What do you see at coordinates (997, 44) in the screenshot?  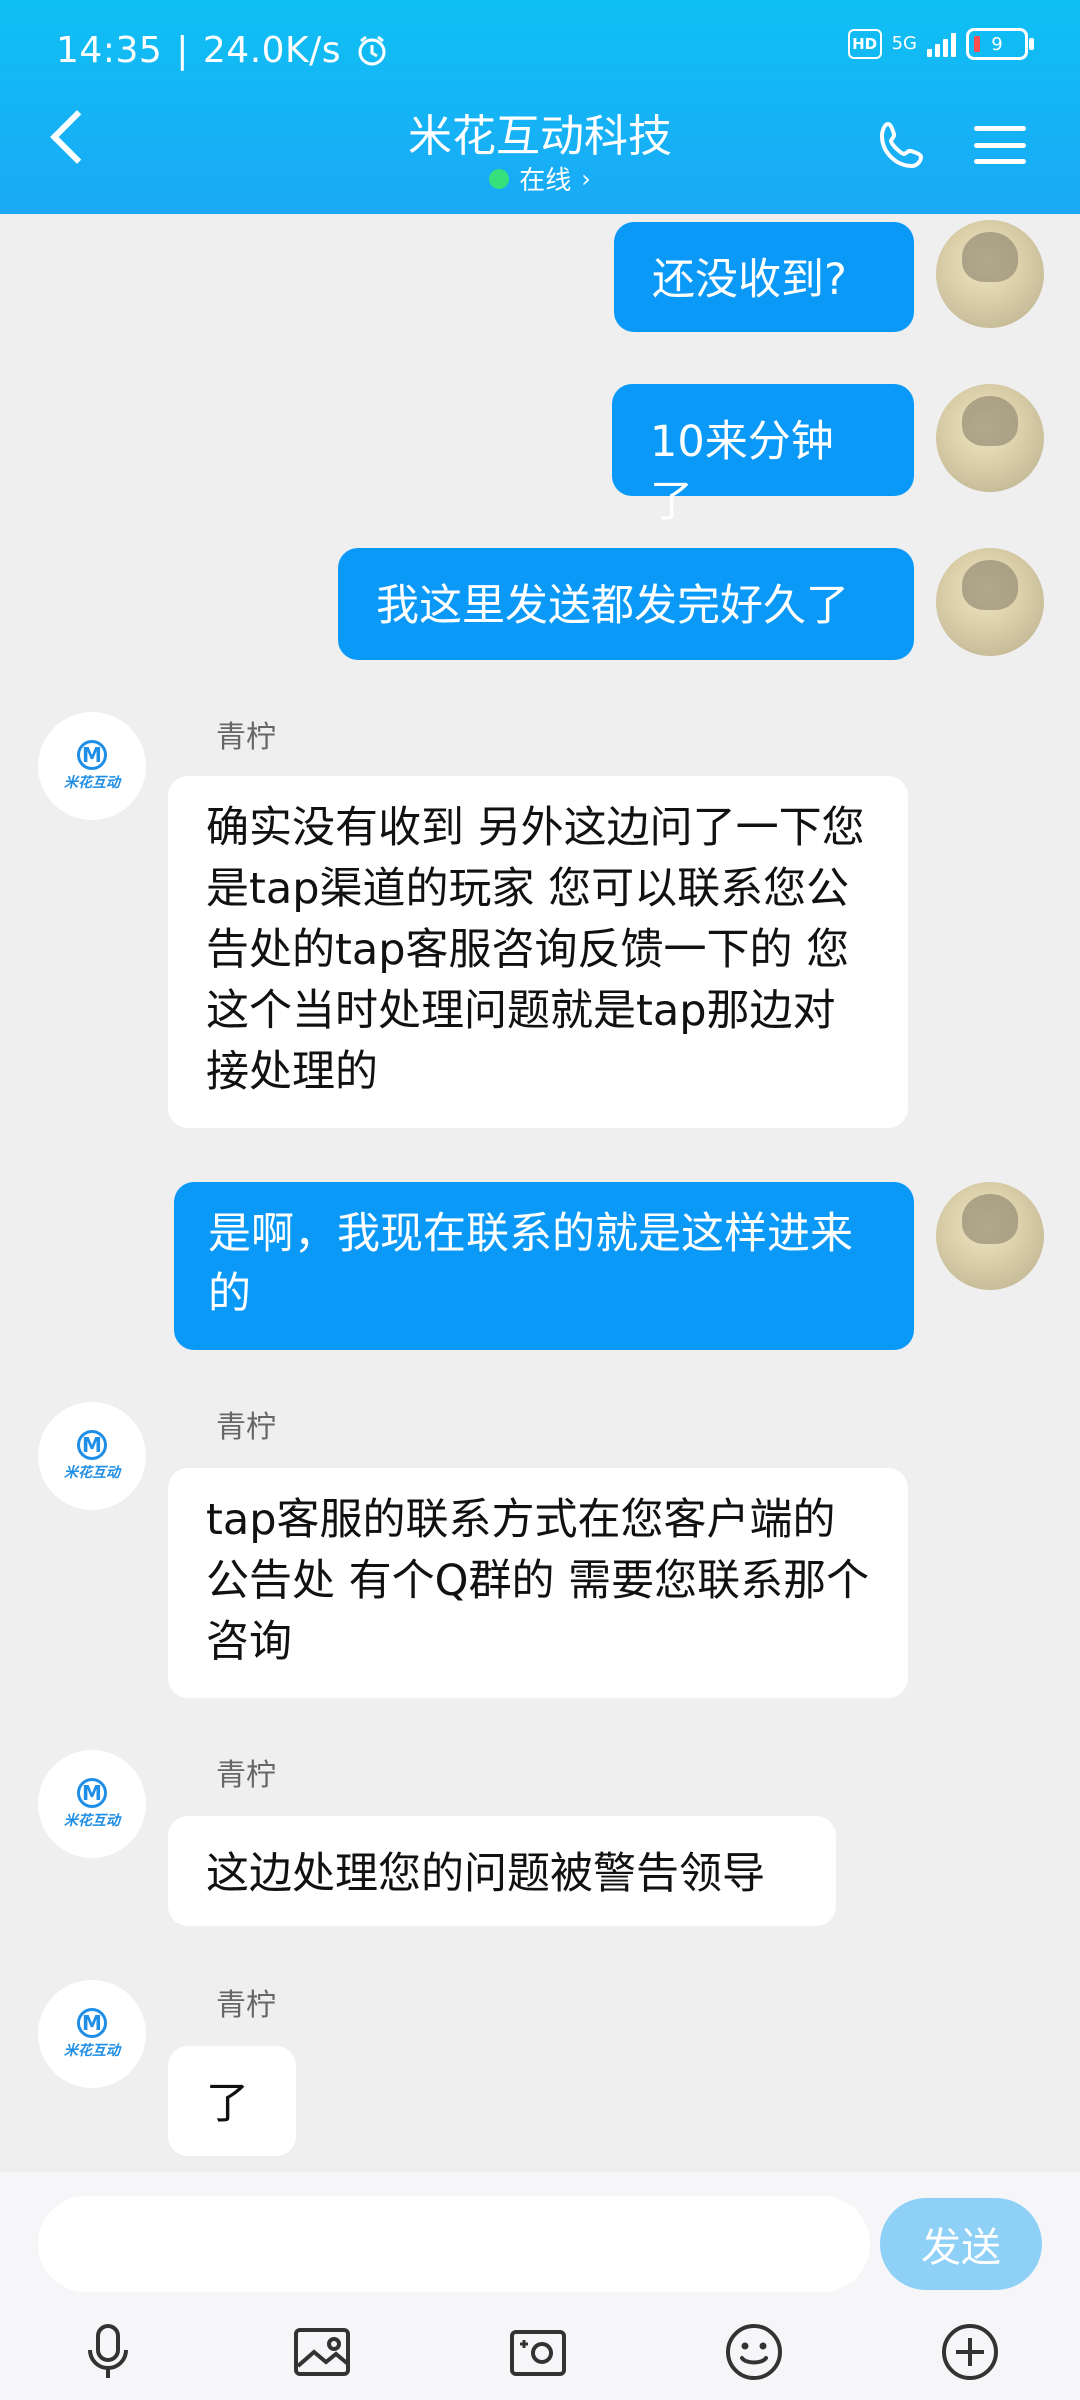 I see `battery-level: 9` at bounding box center [997, 44].